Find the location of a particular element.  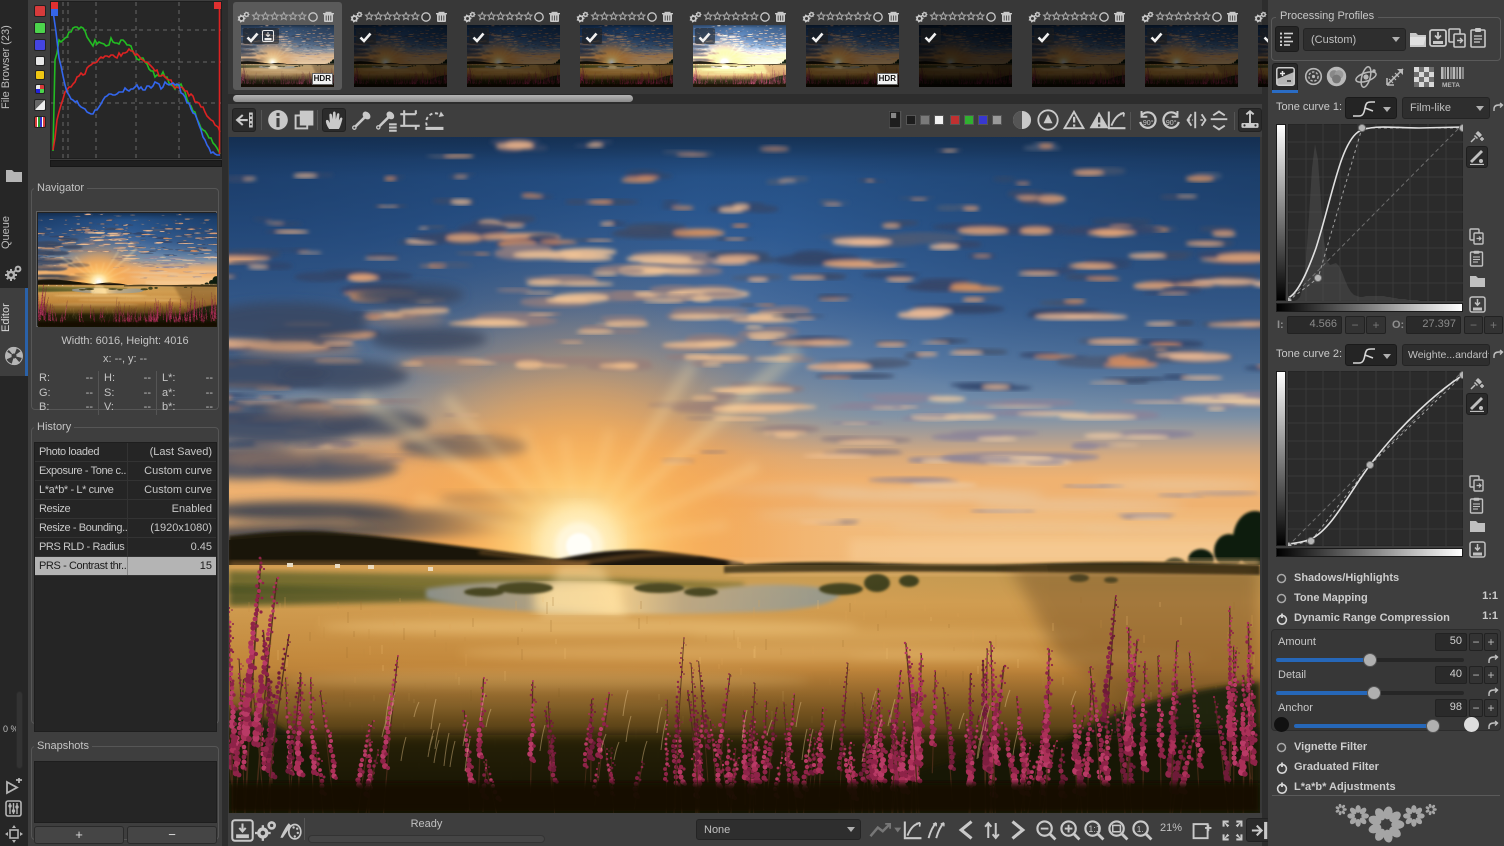

svg-text: 1:1 is located at coordinates (1094, 828).